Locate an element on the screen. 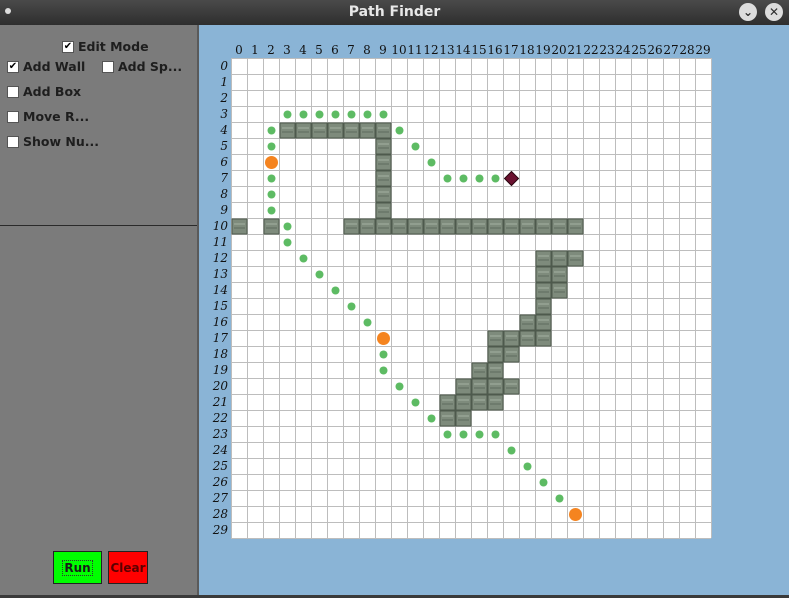 The width and height of the screenshot is (789, 598). row-label: 22 is located at coordinates (220, 418).